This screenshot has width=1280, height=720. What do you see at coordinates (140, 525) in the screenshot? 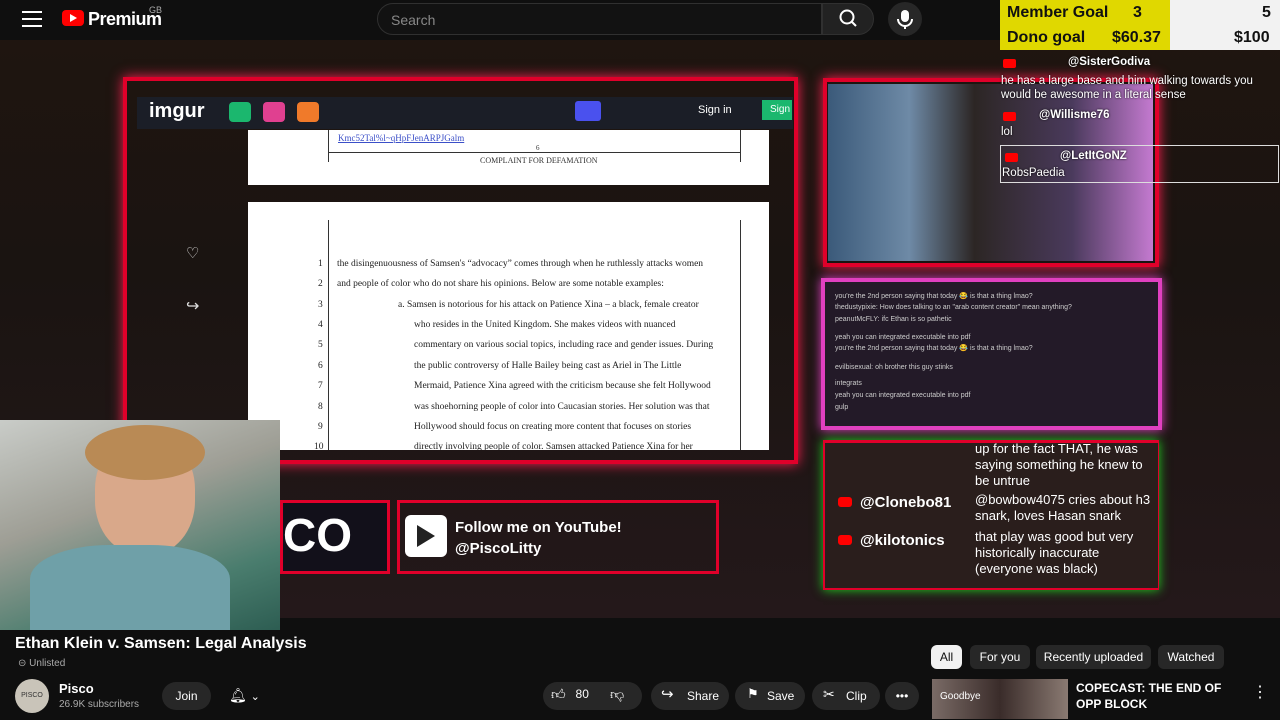
I see `facecam` at bounding box center [140, 525].